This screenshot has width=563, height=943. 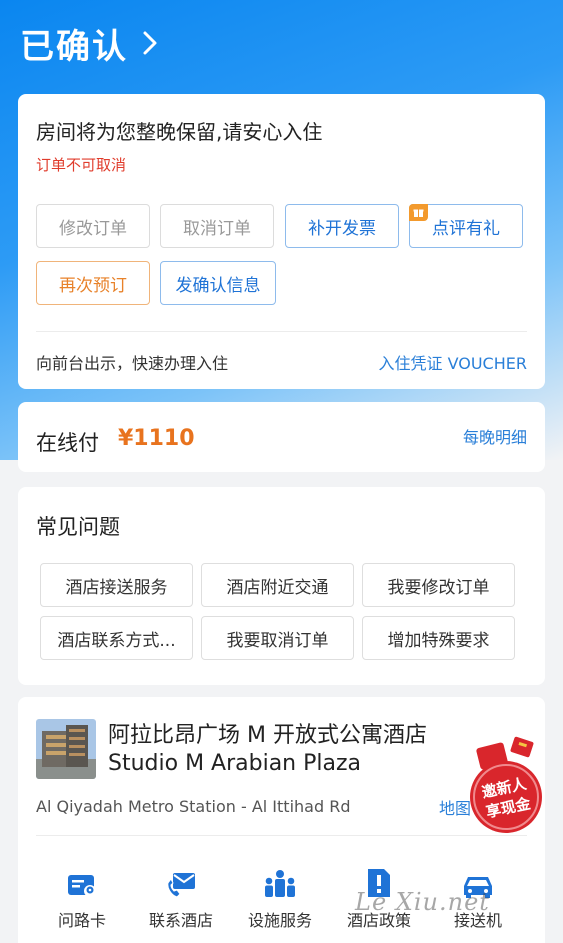 What do you see at coordinates (82, 898) in the screenshot?
I see `service-direction-card: 问路卡` at bounding box center [82, 898].